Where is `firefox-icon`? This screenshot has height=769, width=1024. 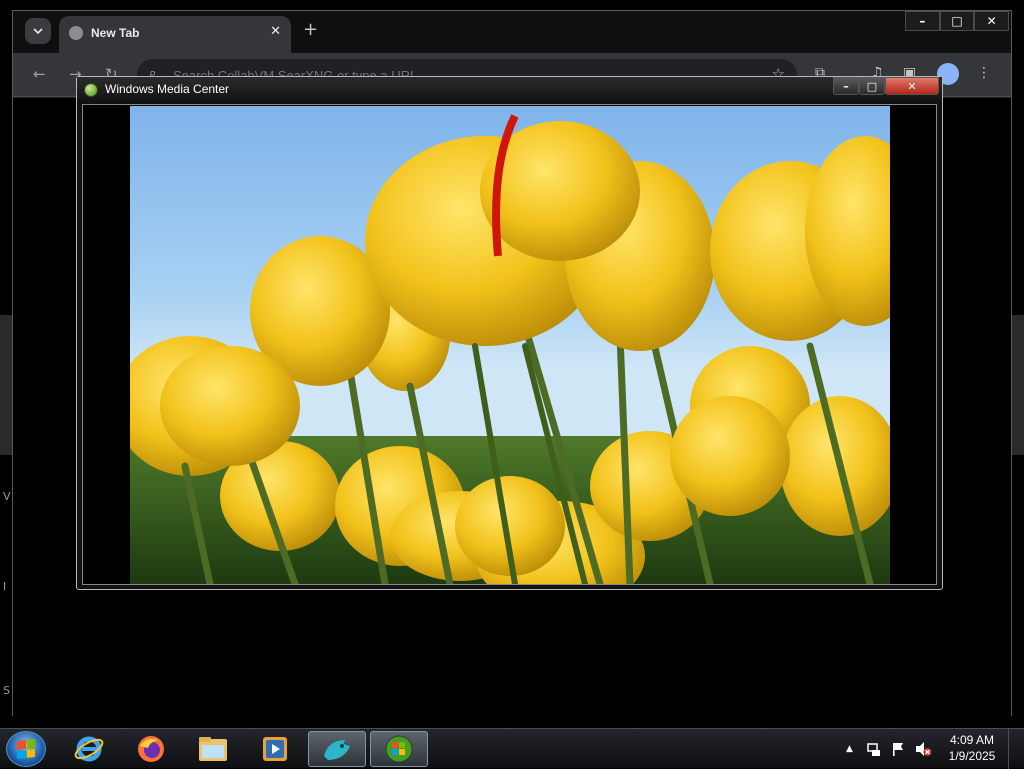
firefox-icon is located at coordinates (151, 749).